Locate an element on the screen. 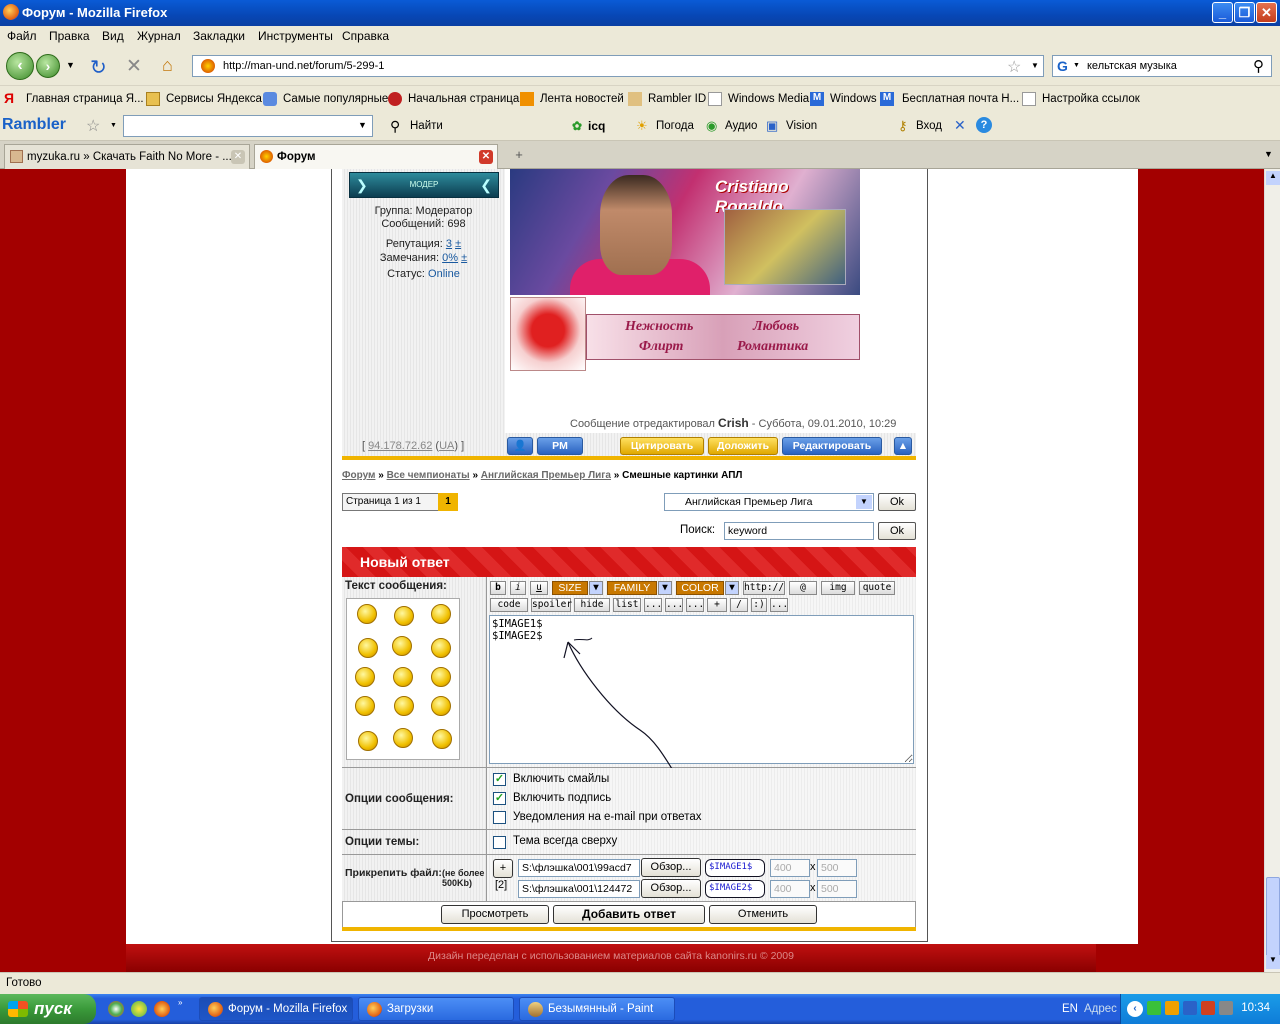 The image size is (1280, 1024). google-icon: G is located at coordinates (1062, 66).